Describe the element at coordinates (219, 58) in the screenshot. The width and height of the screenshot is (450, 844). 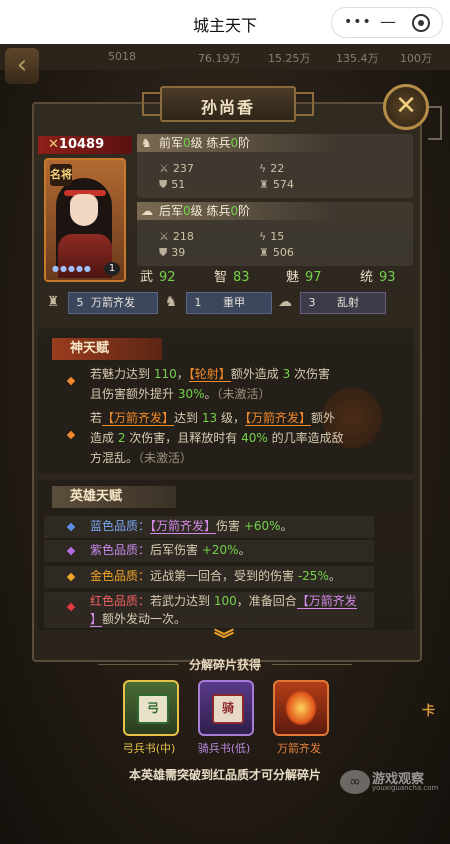
I see `resource-value: 76.19万` at that location.